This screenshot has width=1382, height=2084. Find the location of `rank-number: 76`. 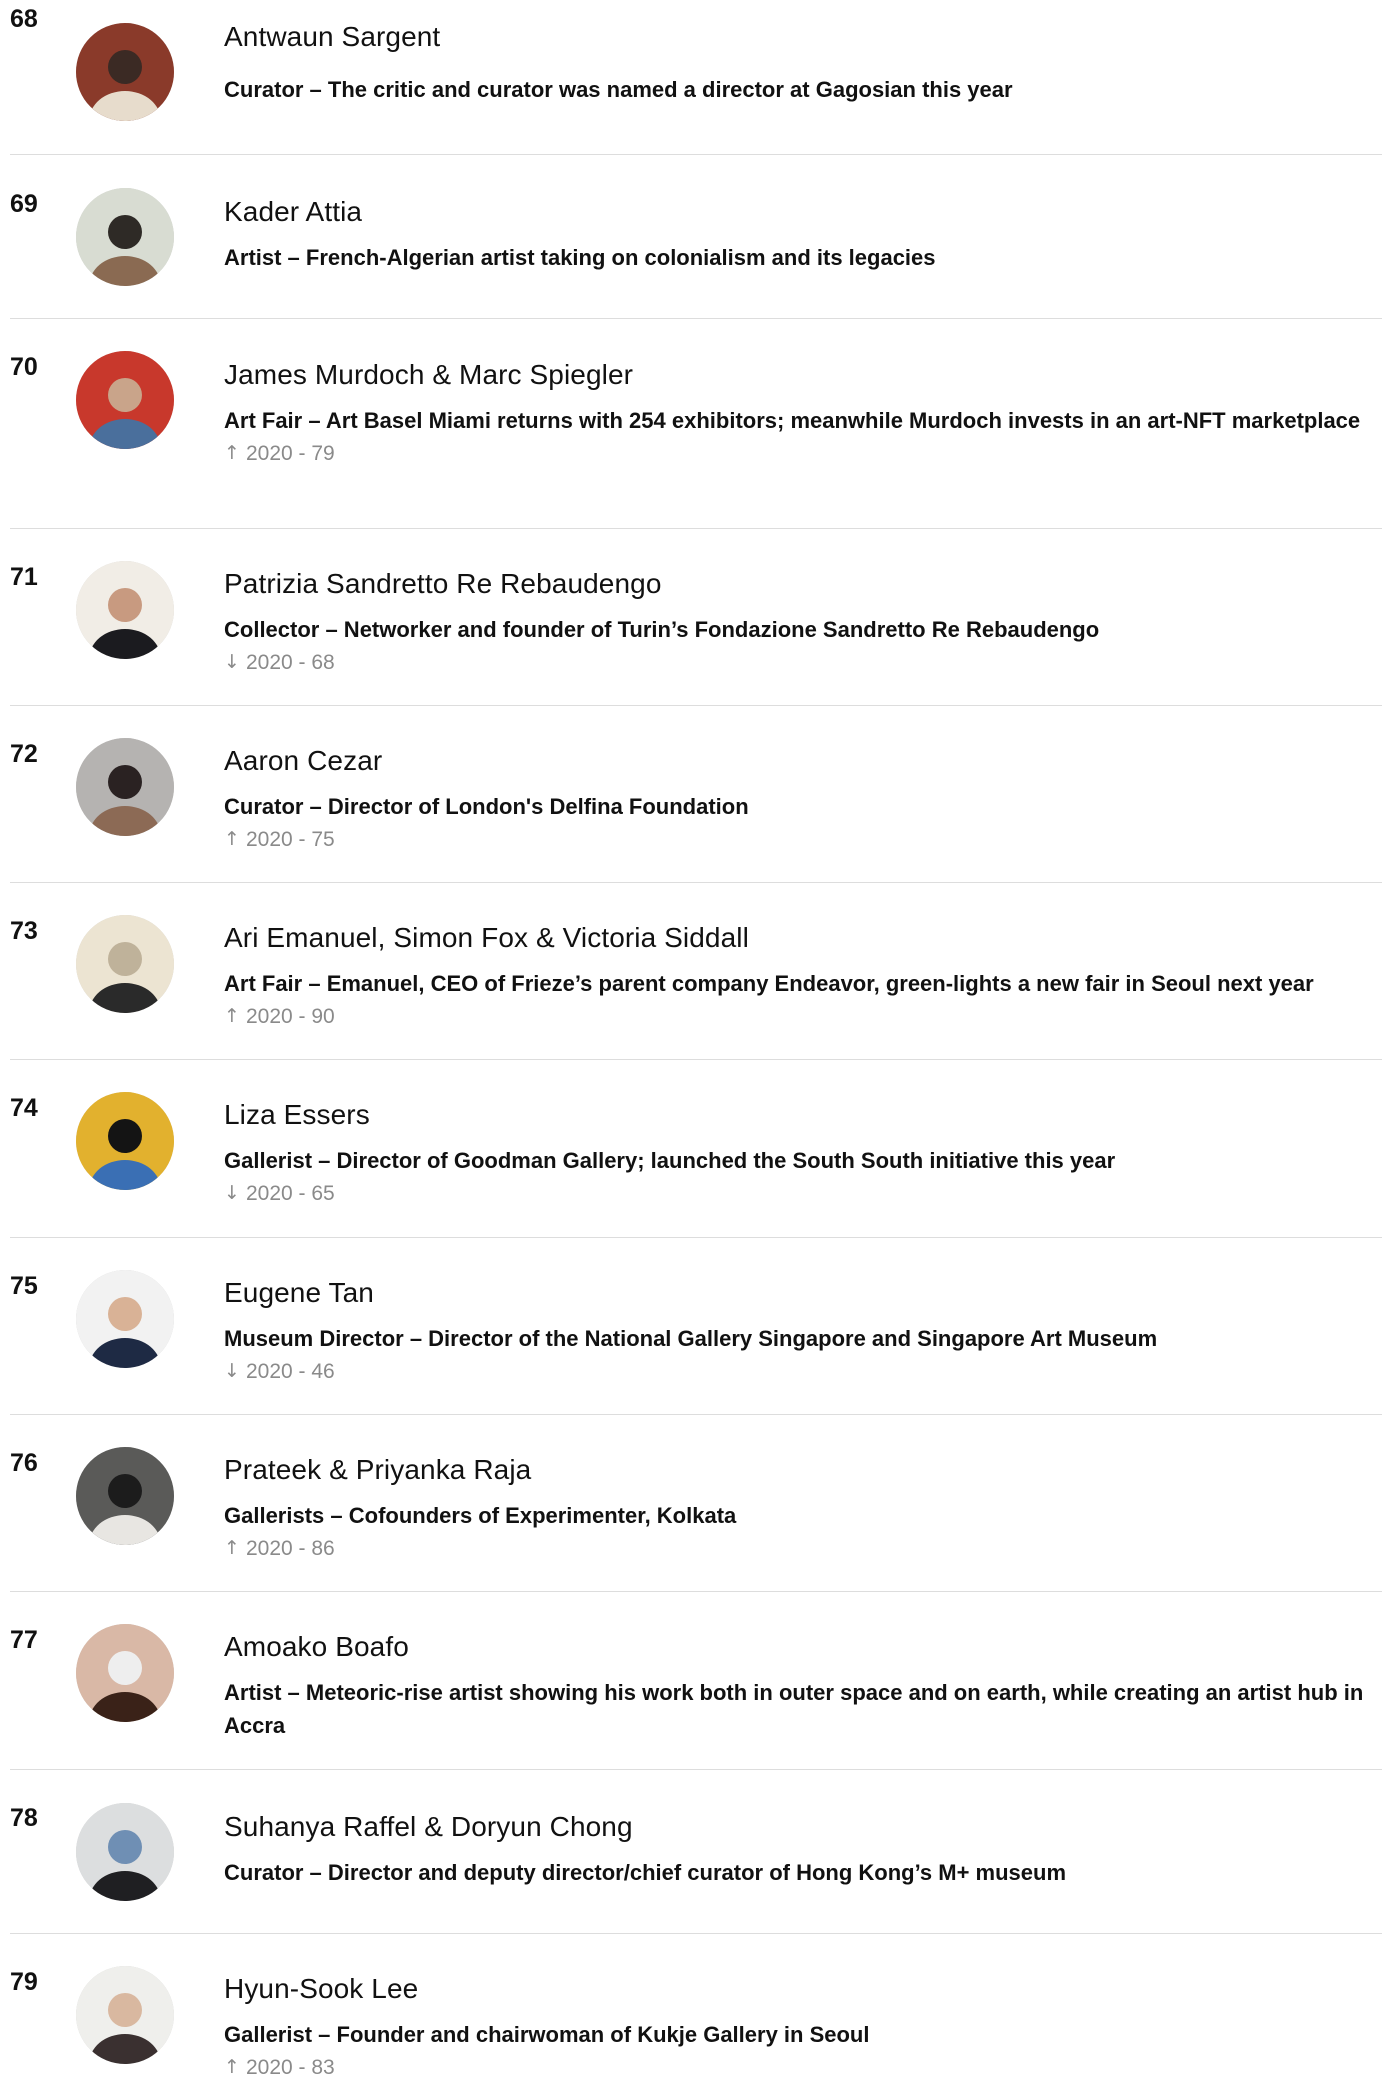

rank-number: 76 is located at coordinates (24, 1463).